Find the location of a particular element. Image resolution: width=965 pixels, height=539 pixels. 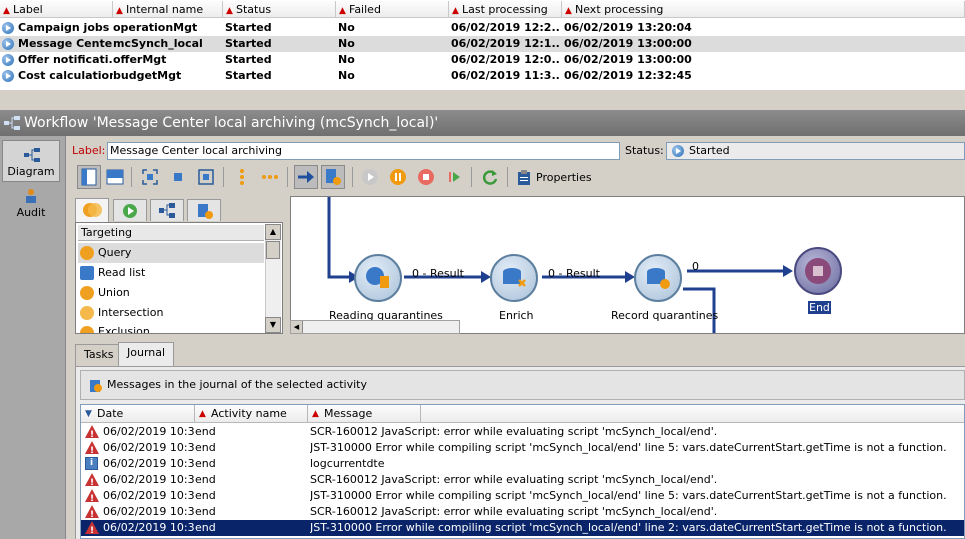

read-list-icon is located at coordinates (87, 273).